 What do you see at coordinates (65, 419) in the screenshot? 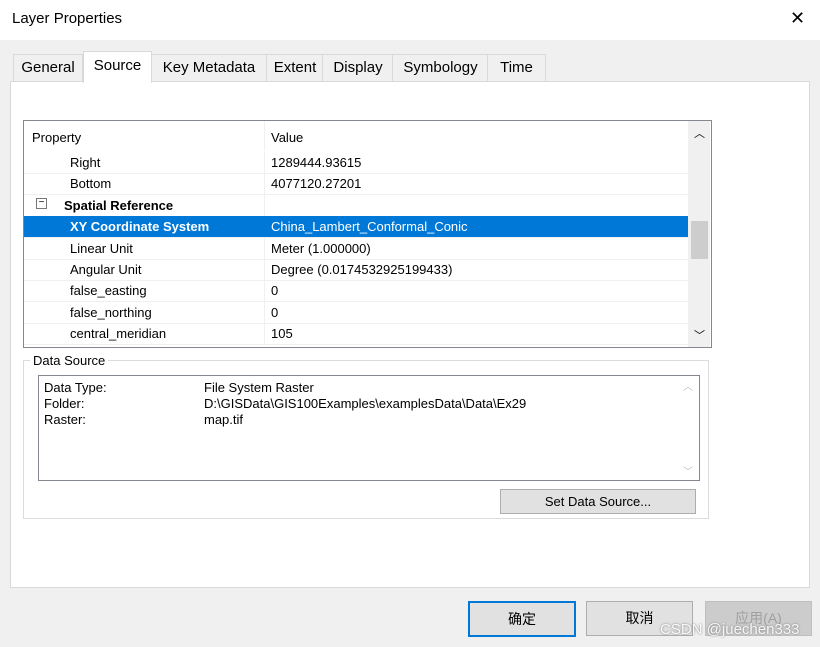
I see `ds-key: Raster:` at bounding box center [65, 419].